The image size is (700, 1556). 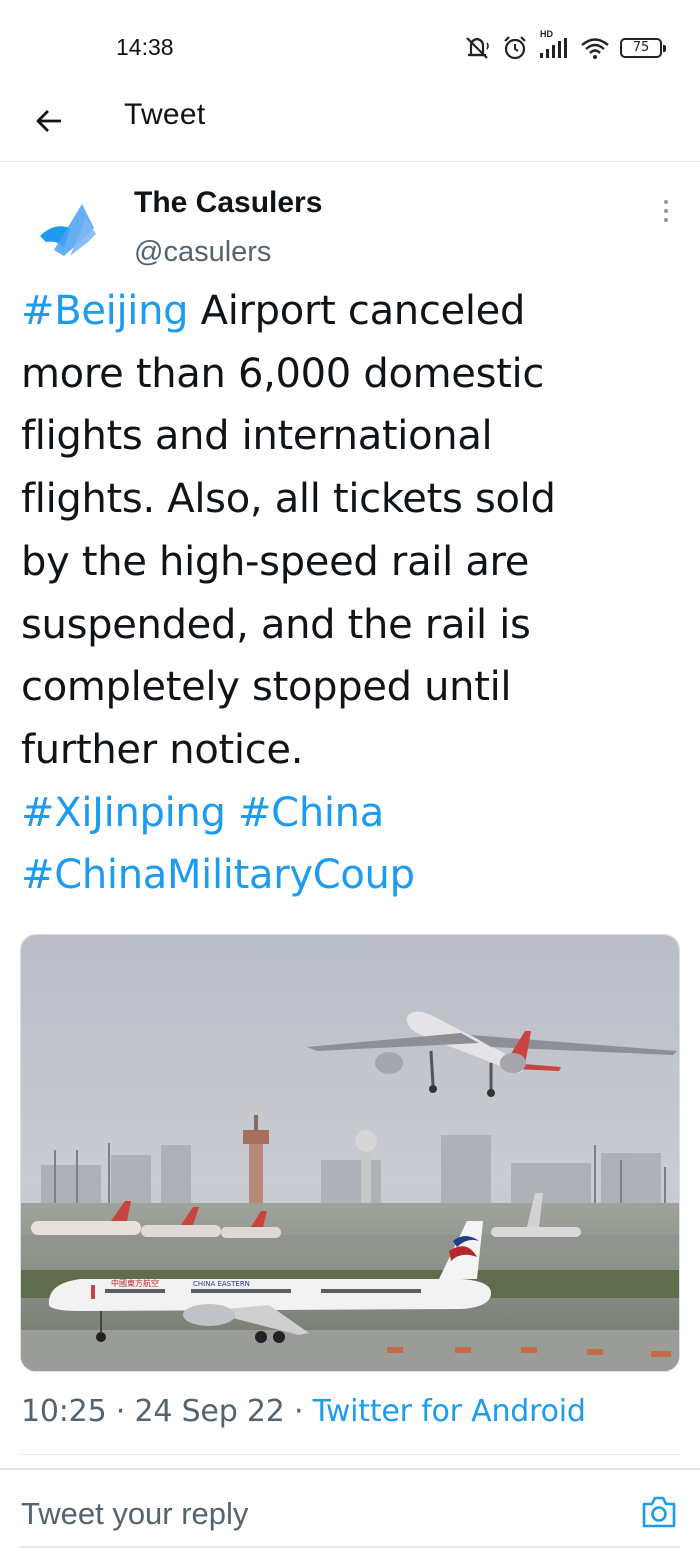 I want to click on hashtag-link: #Beijing, so click(x=105, y=311).